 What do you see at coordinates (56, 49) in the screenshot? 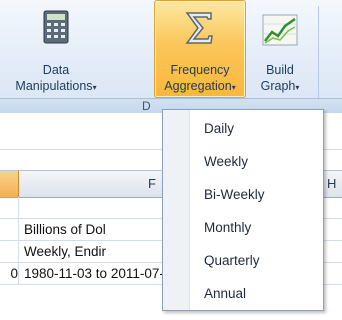
I see `data-manipulations-button: Data Manipulations▾` at bounding box center [56, 49].